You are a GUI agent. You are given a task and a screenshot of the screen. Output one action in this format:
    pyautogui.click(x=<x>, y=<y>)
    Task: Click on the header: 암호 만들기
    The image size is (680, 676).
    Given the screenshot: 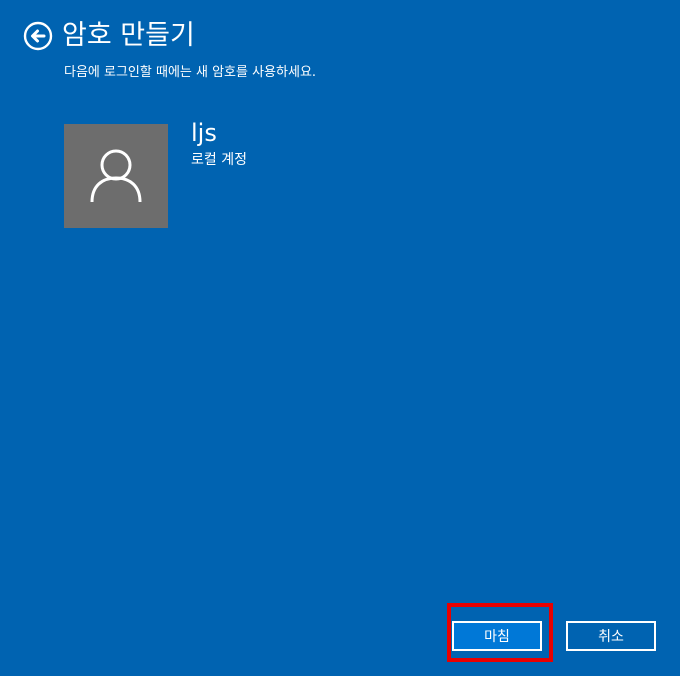 What is the action you would take?
    pyautogui.click(x=108, y=36)
    